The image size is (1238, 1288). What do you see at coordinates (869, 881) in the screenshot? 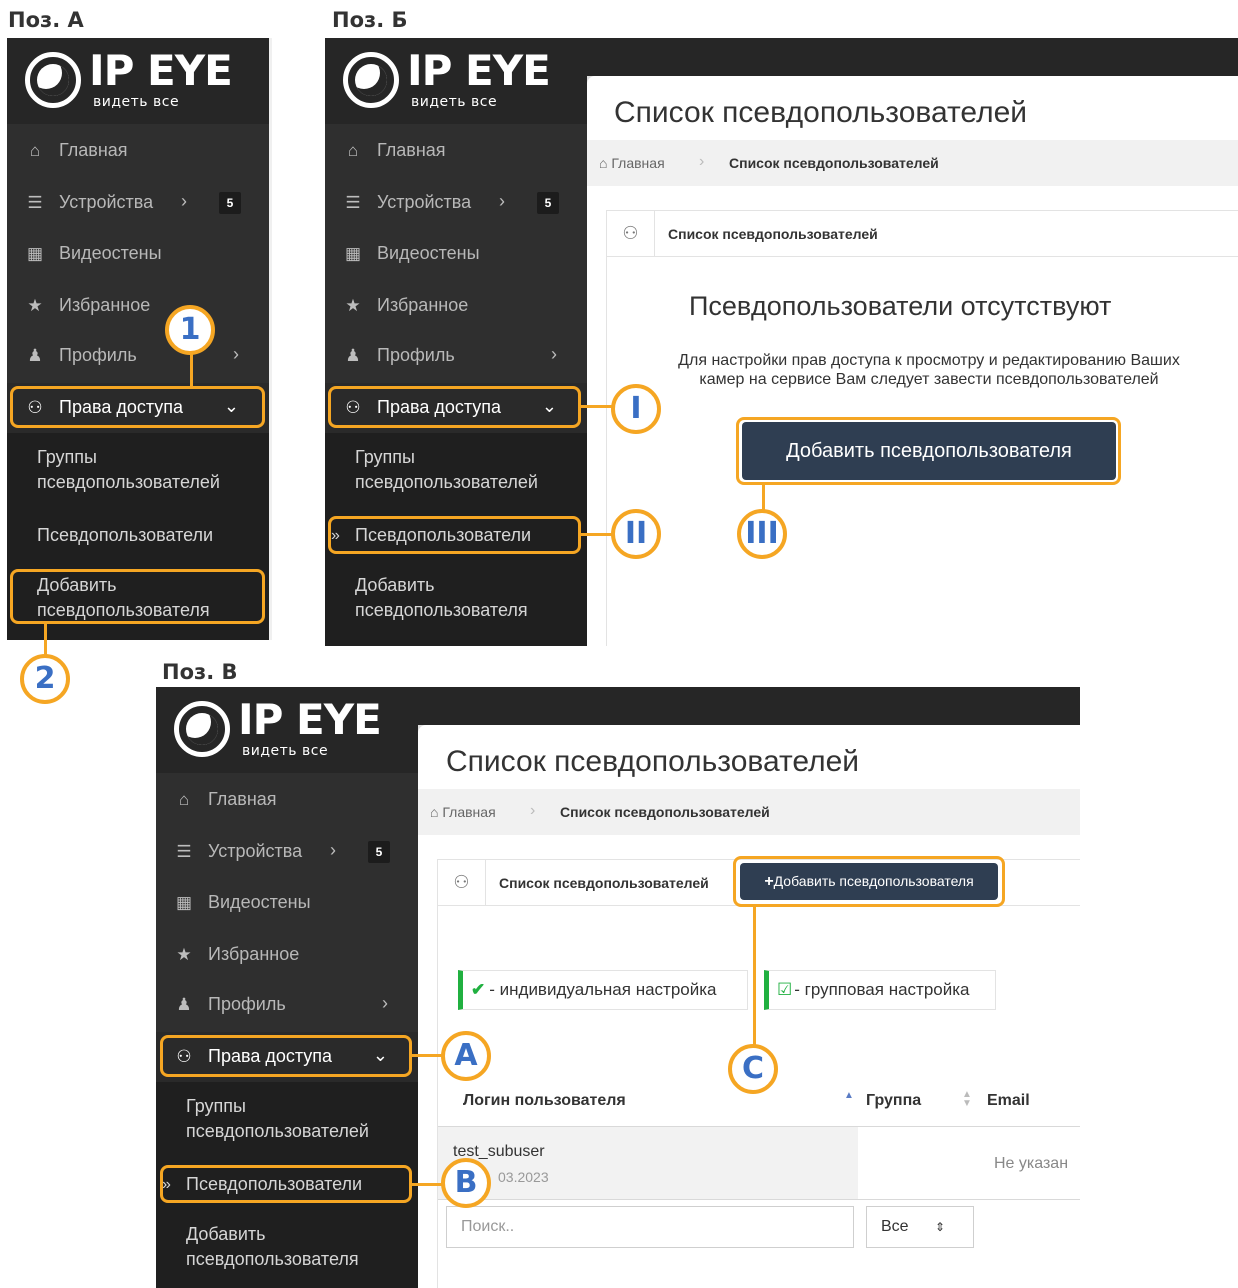
I see `highlight-add-button-c` at bounding box center [869, 881].